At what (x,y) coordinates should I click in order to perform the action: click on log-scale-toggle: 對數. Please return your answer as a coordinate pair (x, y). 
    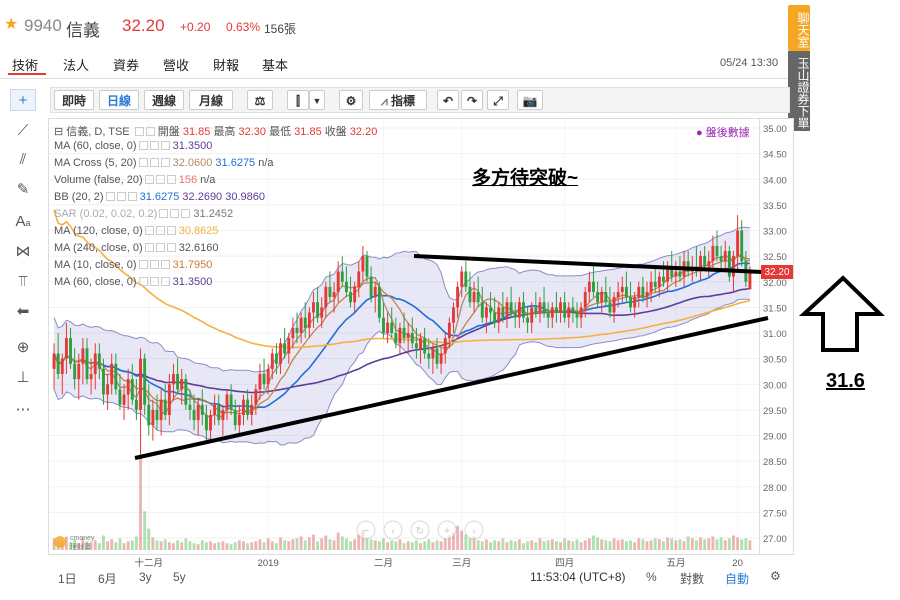
    Looking at the image, I should click on (692, 578).